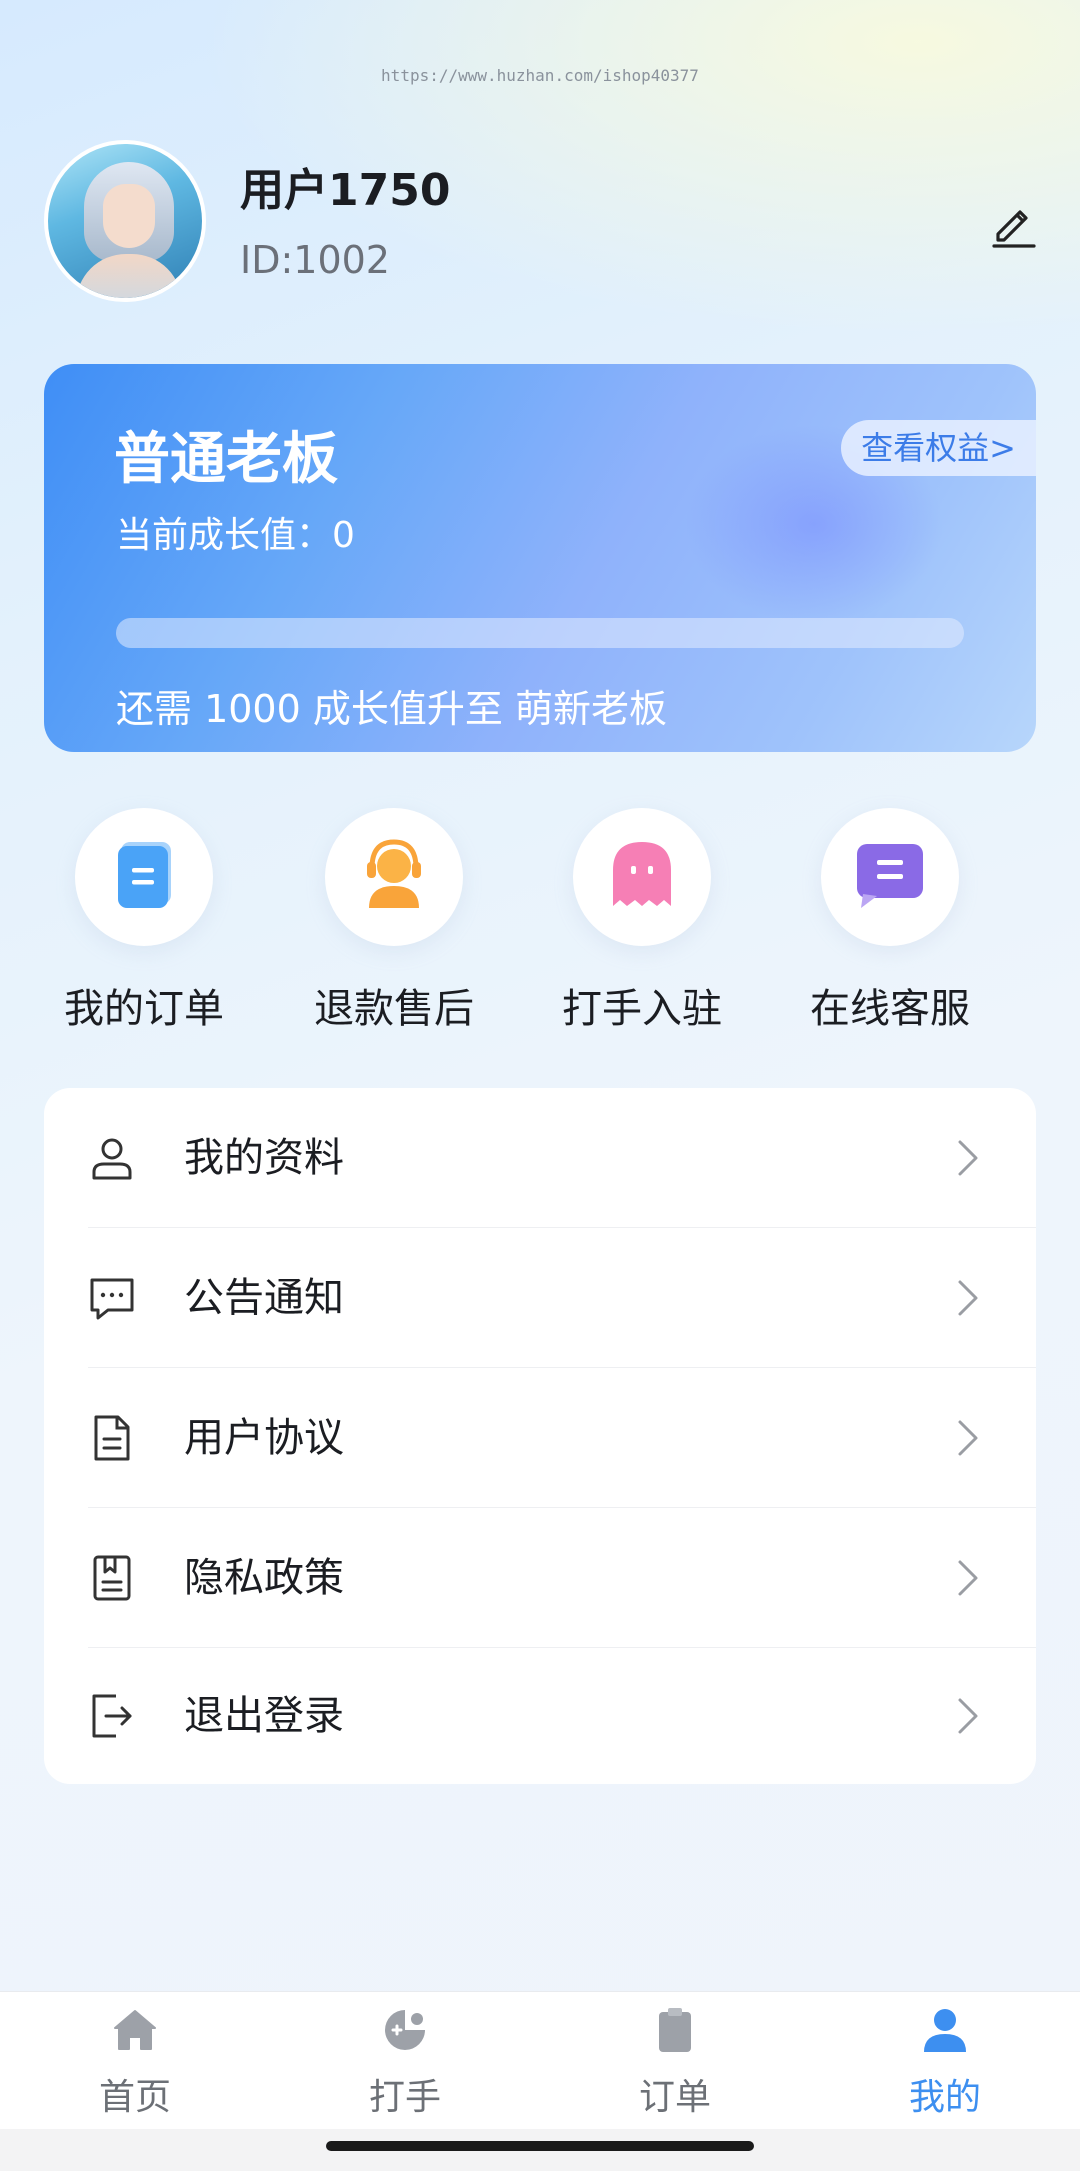  I want to click on menu-label: 我的资料, so click(264, 1158).